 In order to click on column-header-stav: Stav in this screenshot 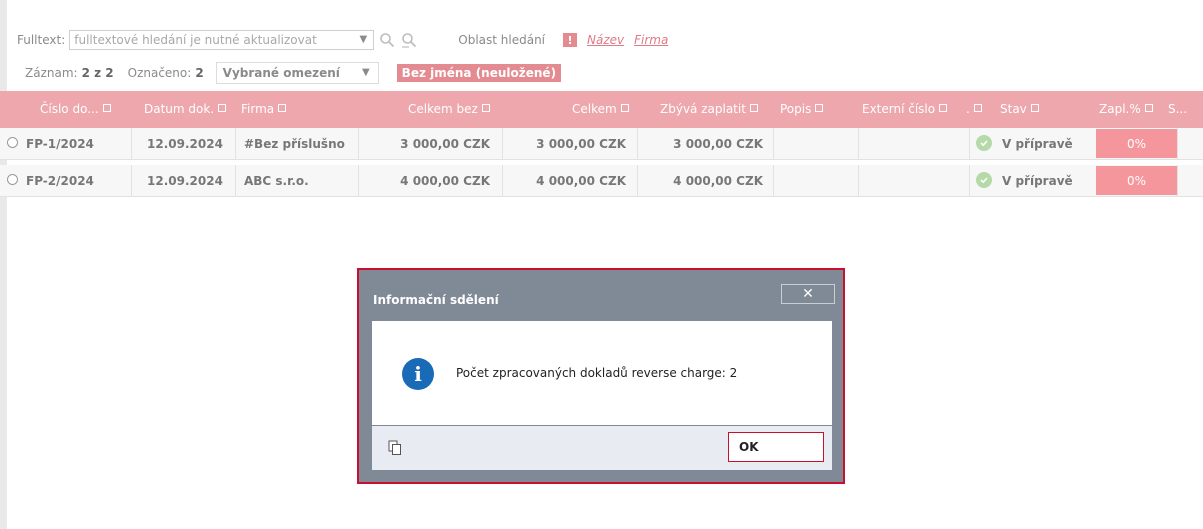, I will do `click(1019, 109)`.